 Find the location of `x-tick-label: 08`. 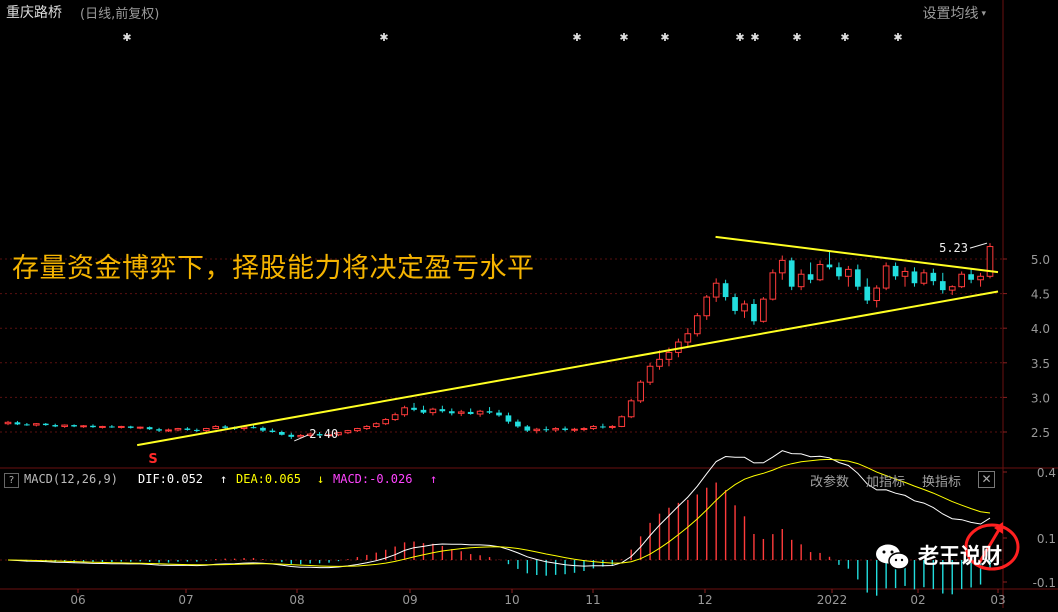

x-tick-label: 08 is located at coordinates (296, 600).